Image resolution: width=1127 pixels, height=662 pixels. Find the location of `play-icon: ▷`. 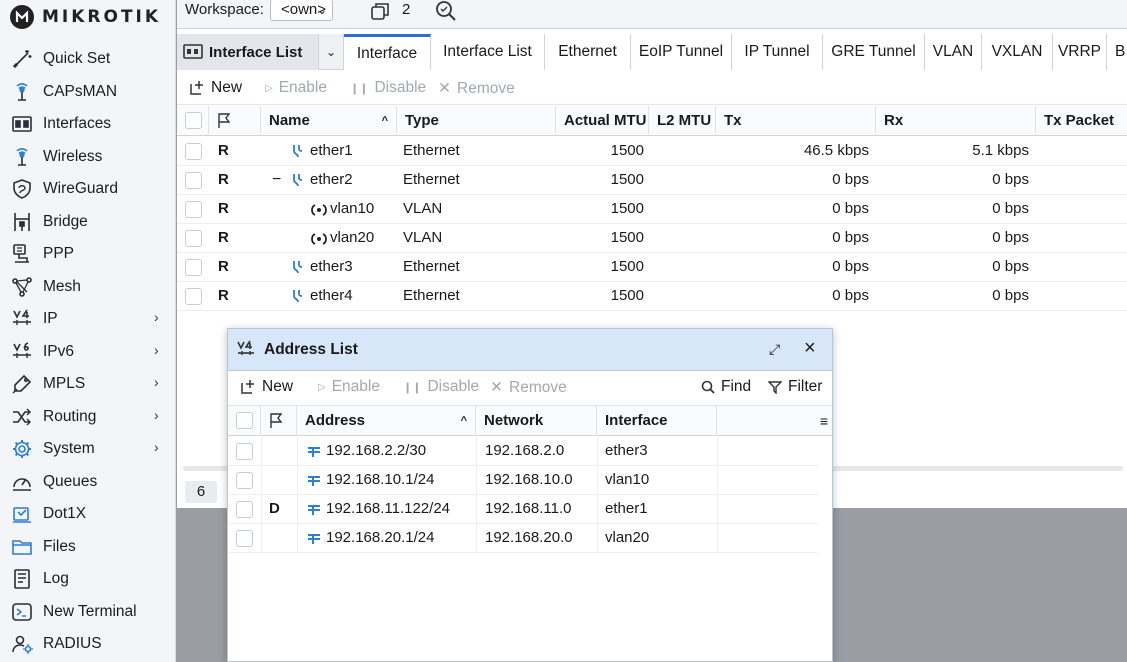

play-icon: ▷ is located at coordinates (322, 387).